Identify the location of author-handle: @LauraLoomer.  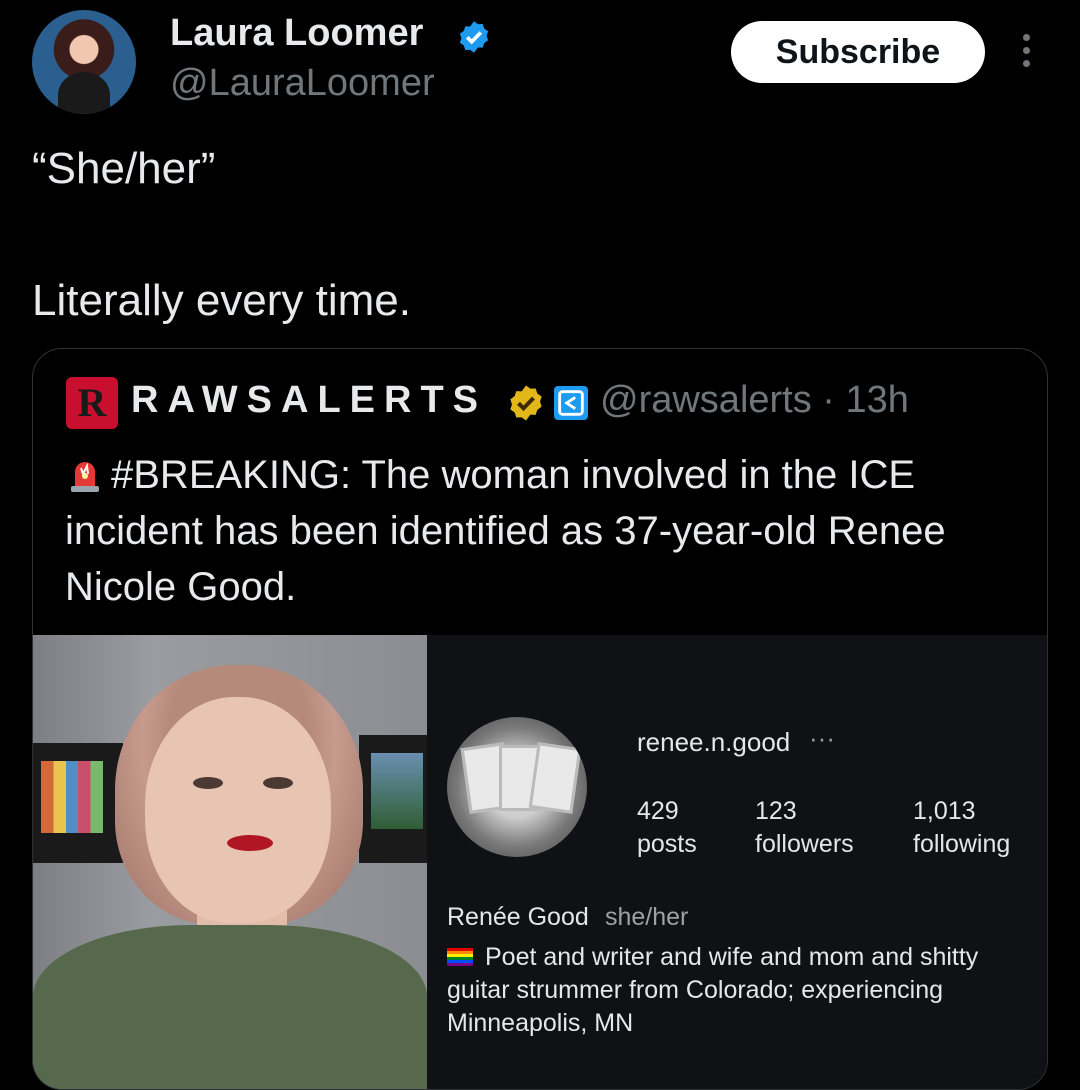
(302, 83).